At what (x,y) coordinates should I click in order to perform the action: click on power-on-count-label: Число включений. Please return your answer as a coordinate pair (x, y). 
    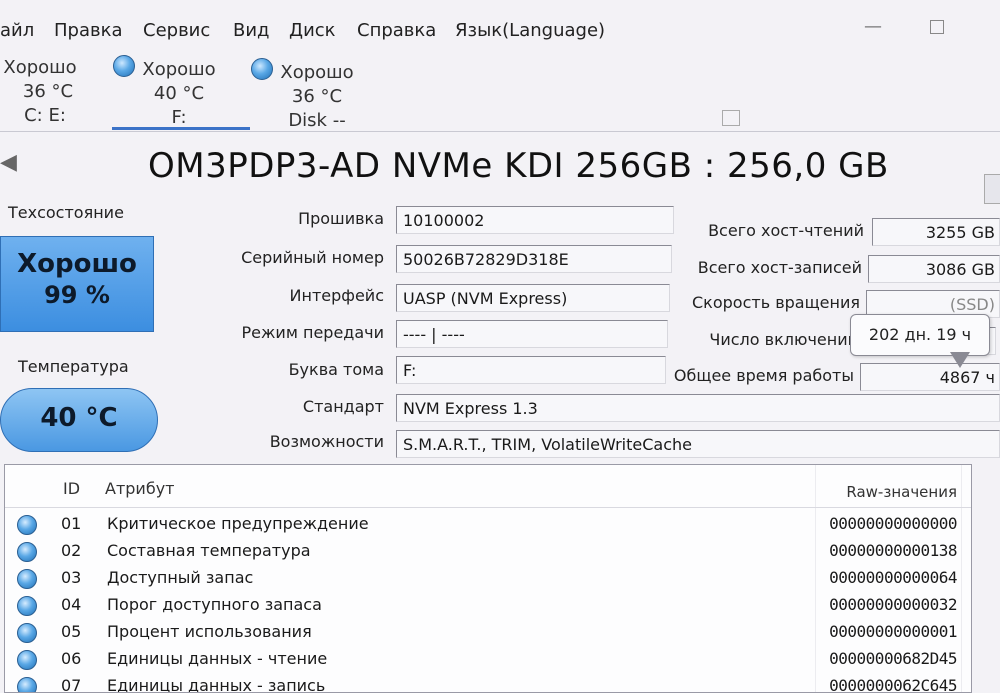
    Looking at the image, I should click on (783, 339).